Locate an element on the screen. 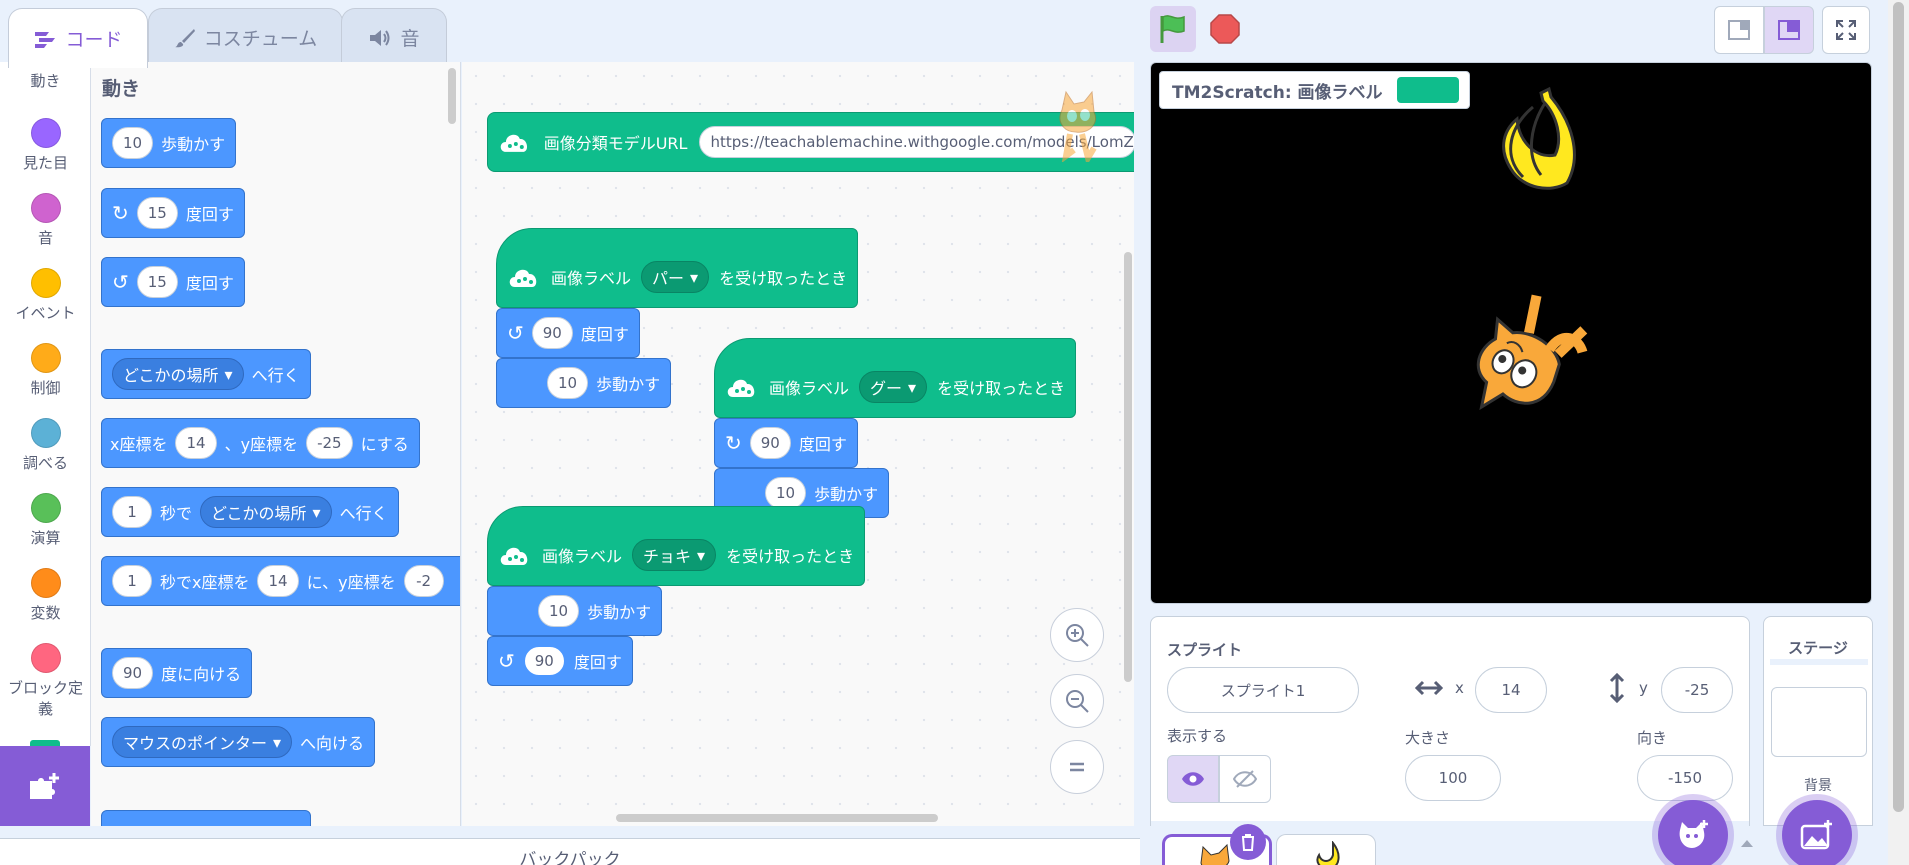  choose-sprite-button is located at coordinates (1693, 832).